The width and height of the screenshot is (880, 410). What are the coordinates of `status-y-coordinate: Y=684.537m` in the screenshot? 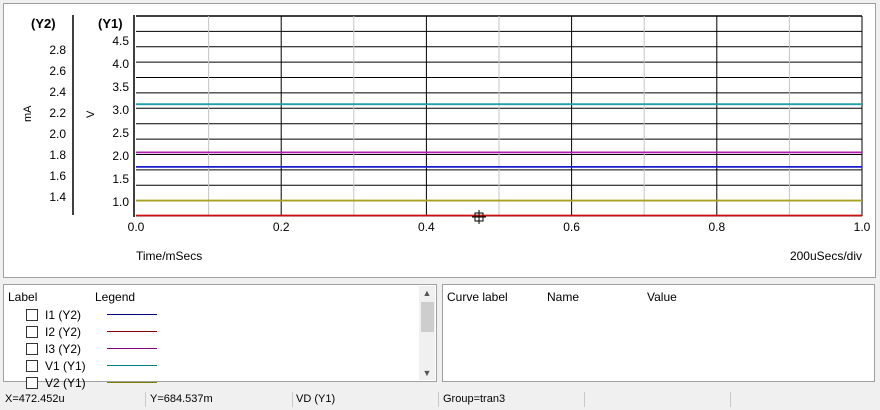 It's located at (181, 399).